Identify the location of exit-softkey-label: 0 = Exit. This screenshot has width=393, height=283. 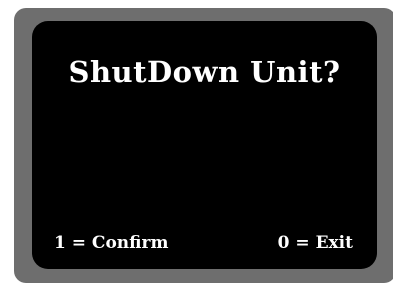
(315, 243).